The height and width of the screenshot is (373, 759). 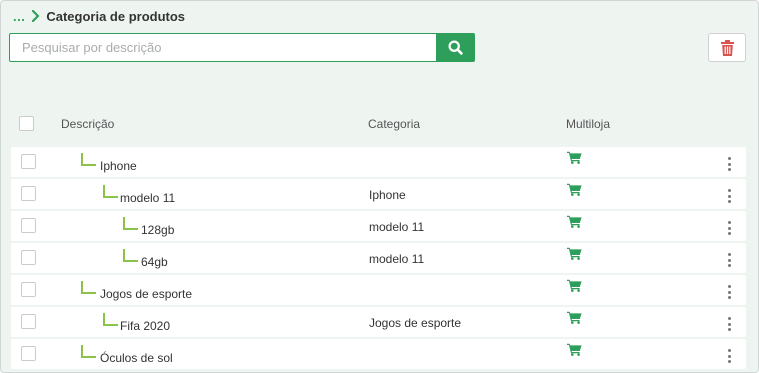 What do you see at coordinates (118, 166) in the screenshot?
I see `row-description: Iphone` at bounding box center [118, 166].